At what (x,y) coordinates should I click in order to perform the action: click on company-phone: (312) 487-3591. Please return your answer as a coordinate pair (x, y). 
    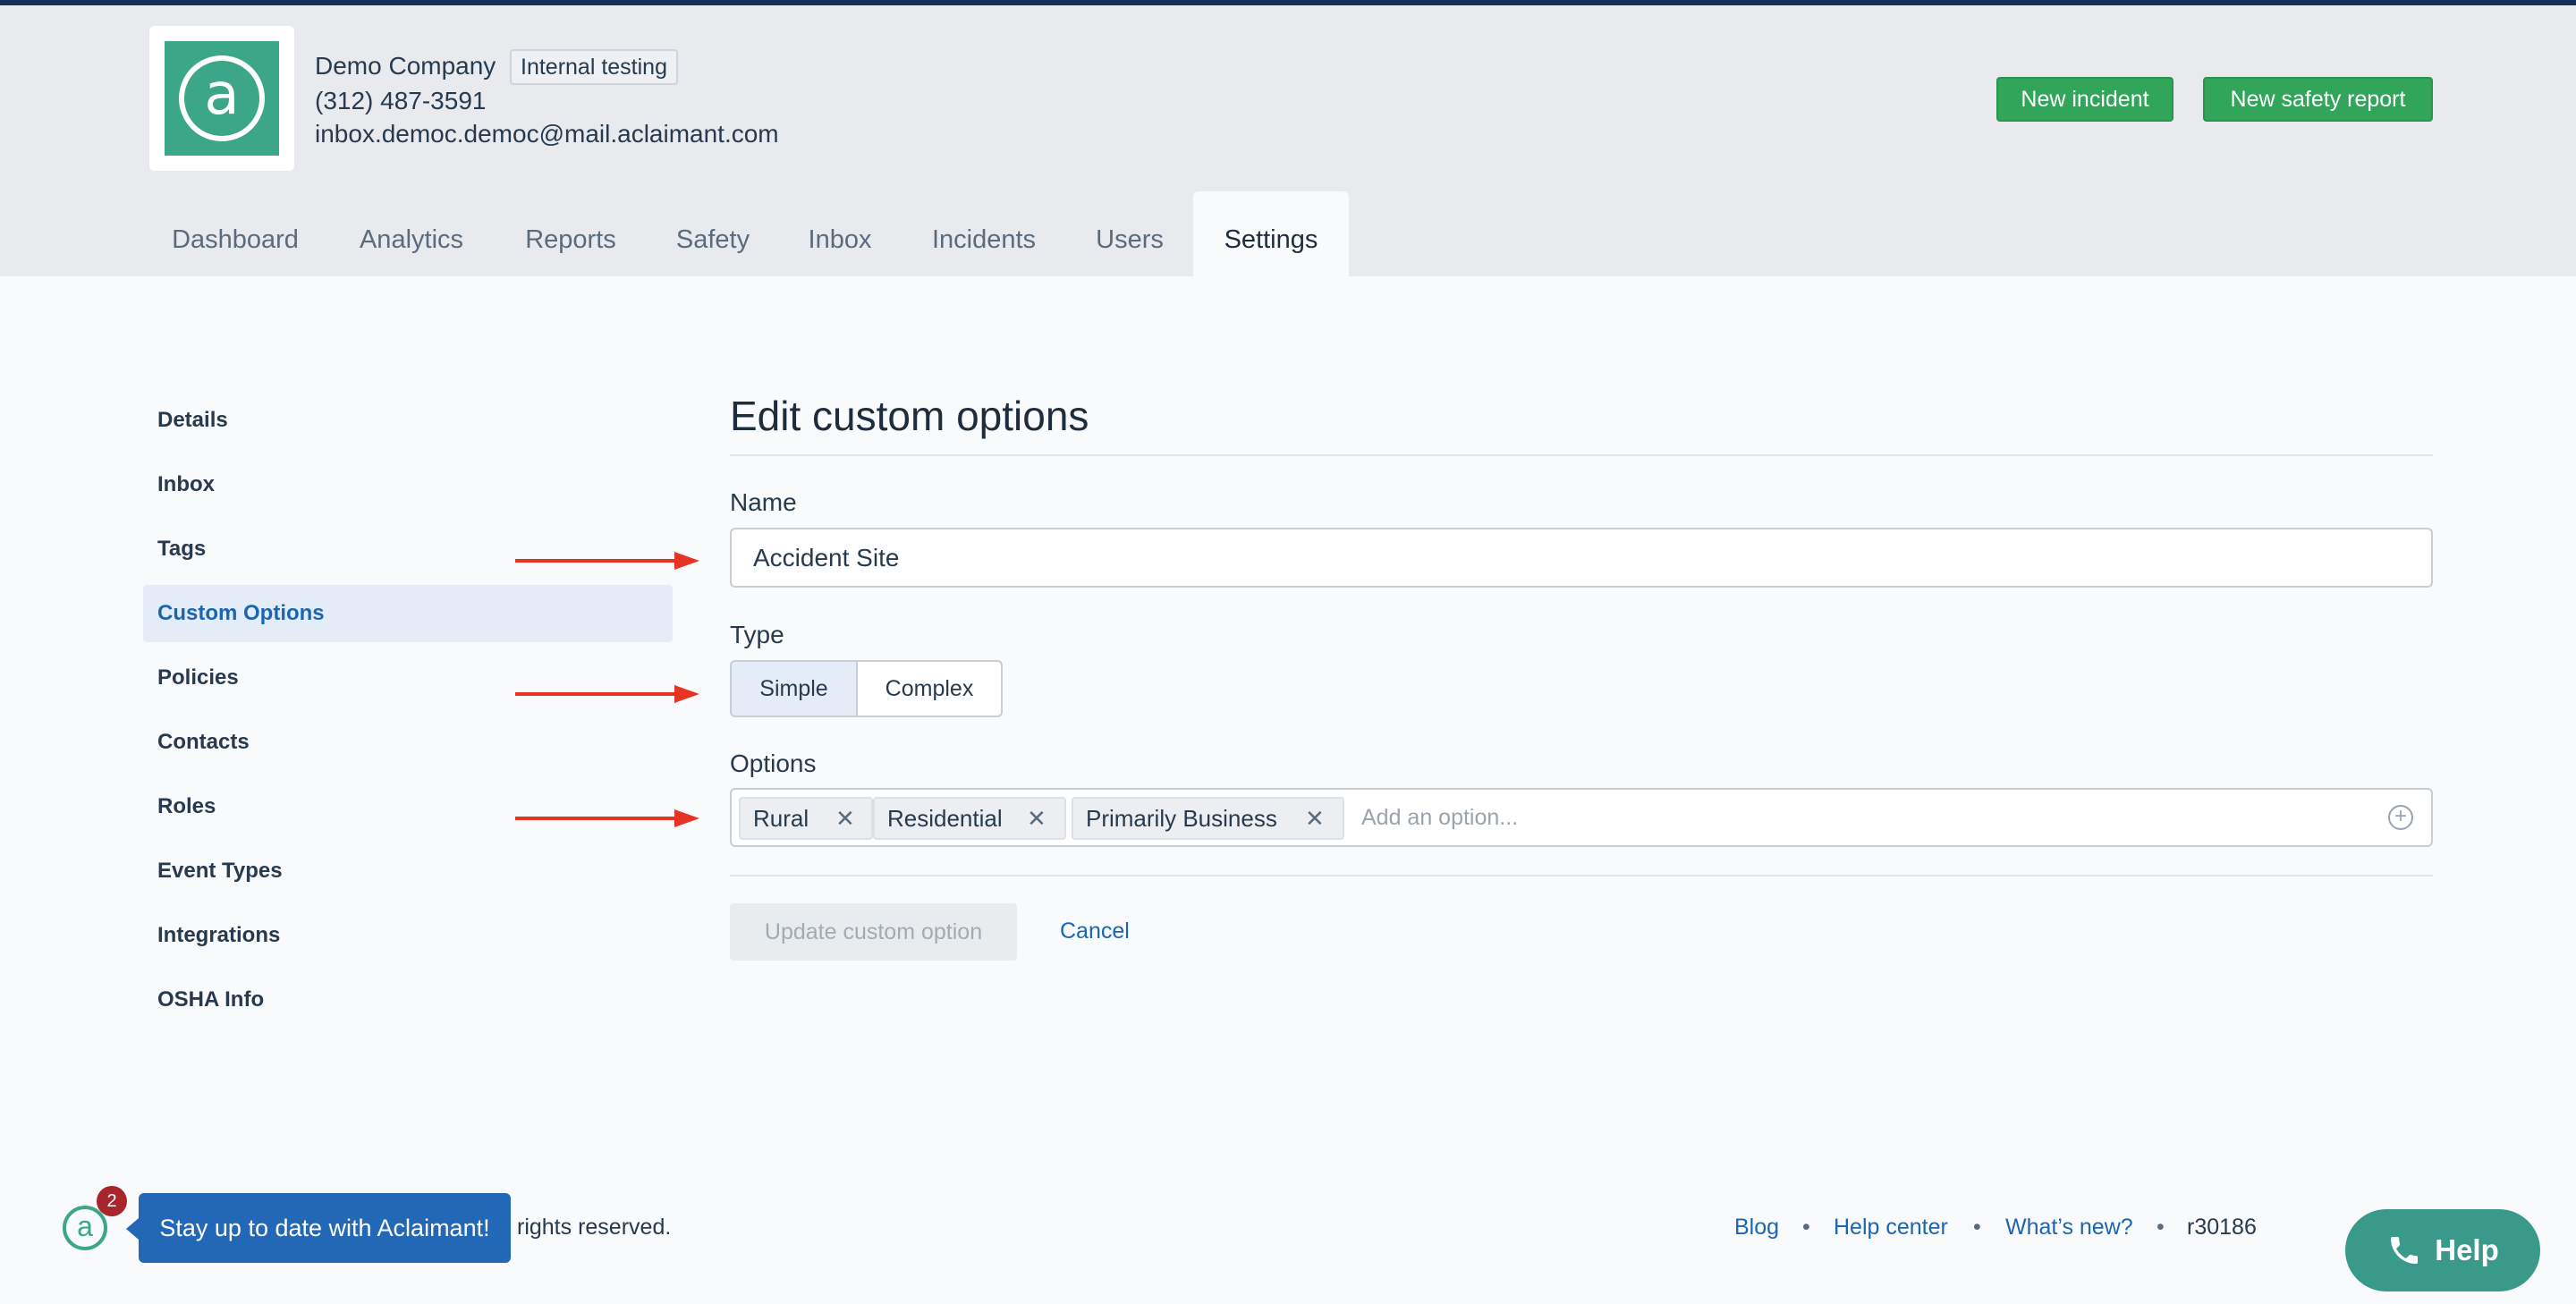
    Looking at the image, I should click on (401, 100).